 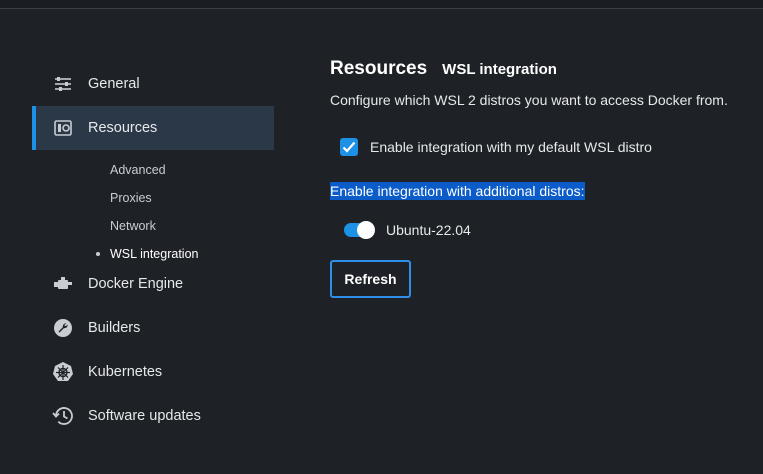 I want to click on sliders-icon, so click(x=63, y=84).